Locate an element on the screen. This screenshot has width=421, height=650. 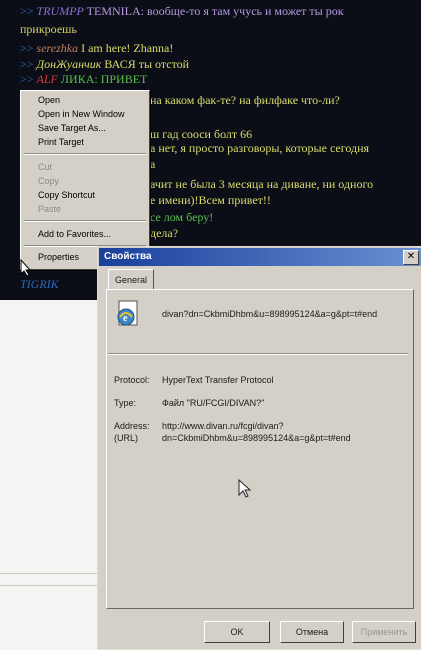
svg-text: e is located at coordinates (125, 318).